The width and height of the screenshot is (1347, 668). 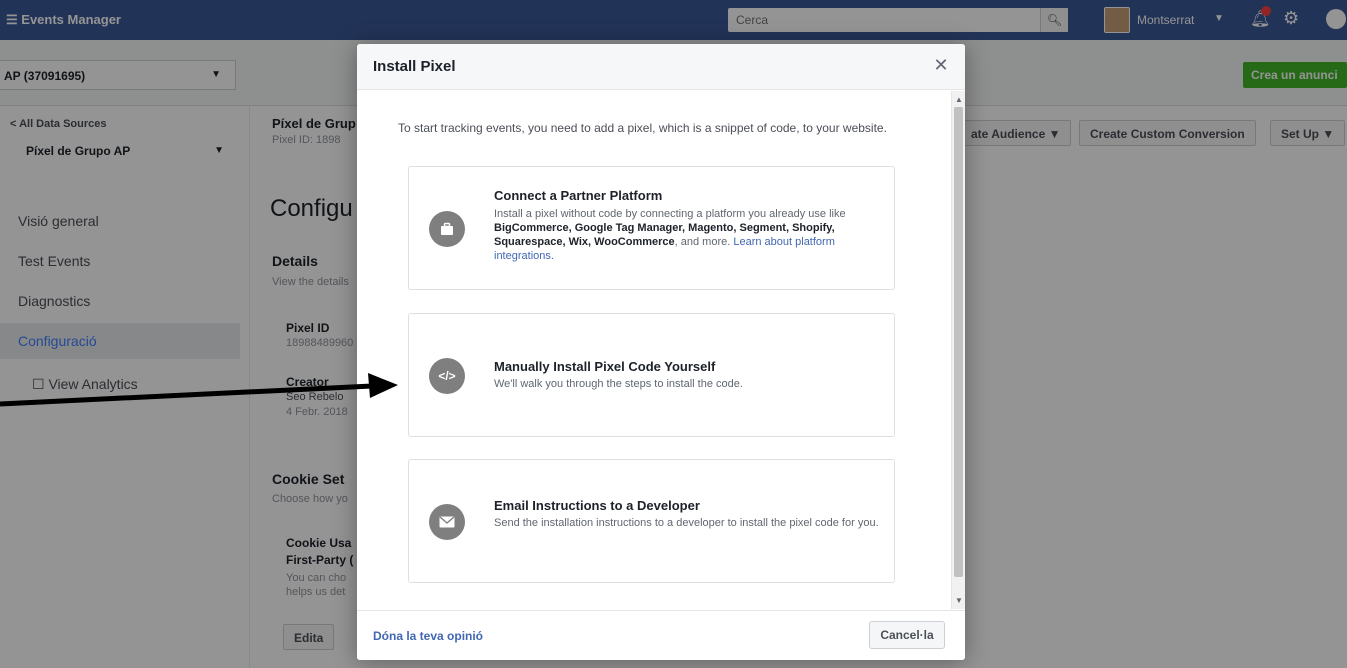 What do you see at coordinates (428, 636) in the screenshot?
I see `give-feedback-link: Dóna la teva opinió` at bounding box center [428, 636].